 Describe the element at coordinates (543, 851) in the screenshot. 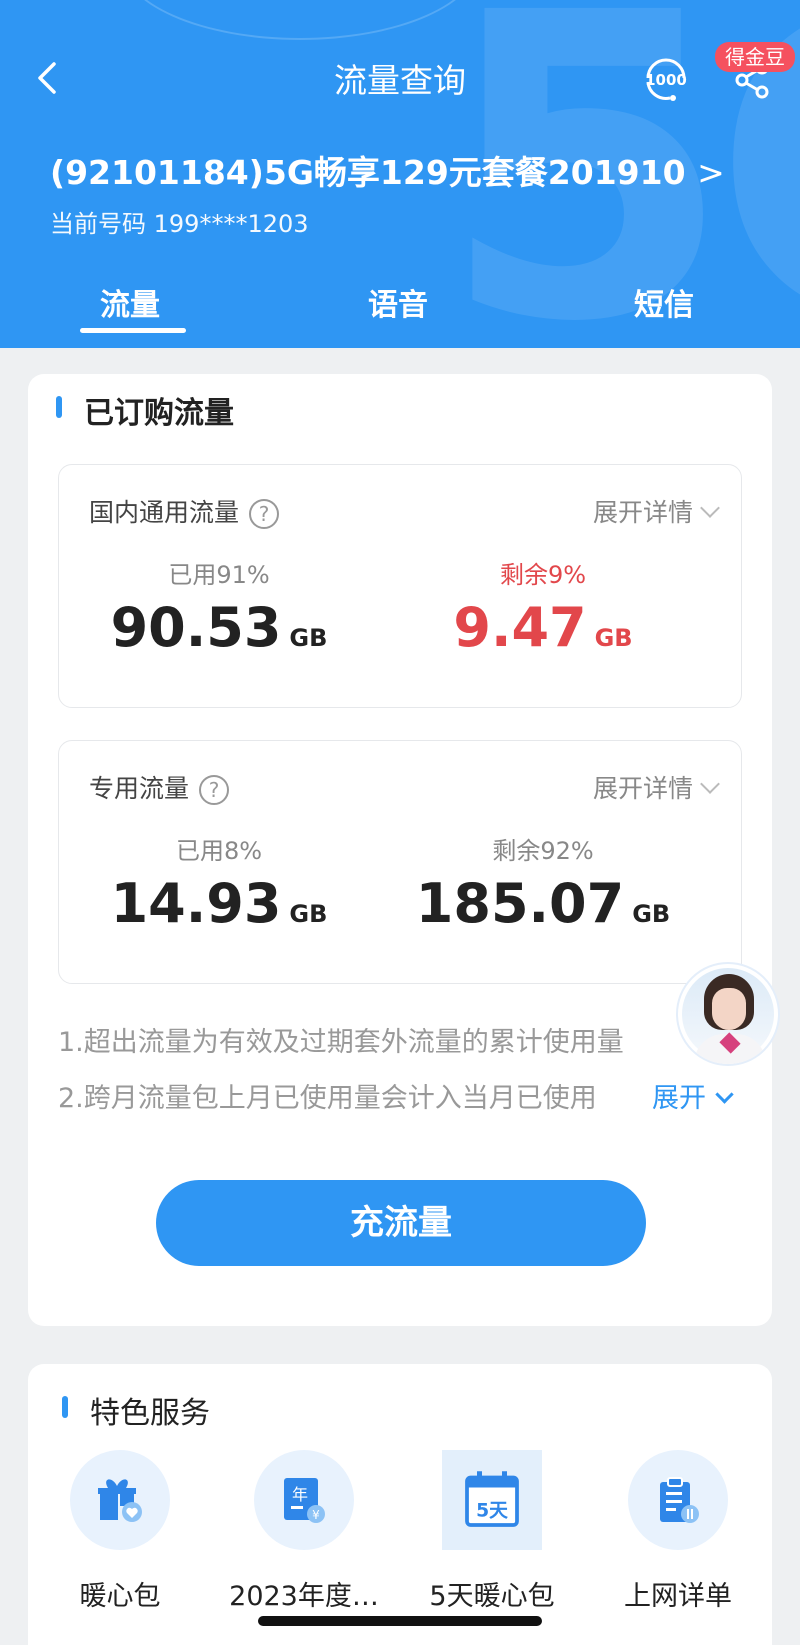

I see `remaining-label: 剩余92%` at that location.